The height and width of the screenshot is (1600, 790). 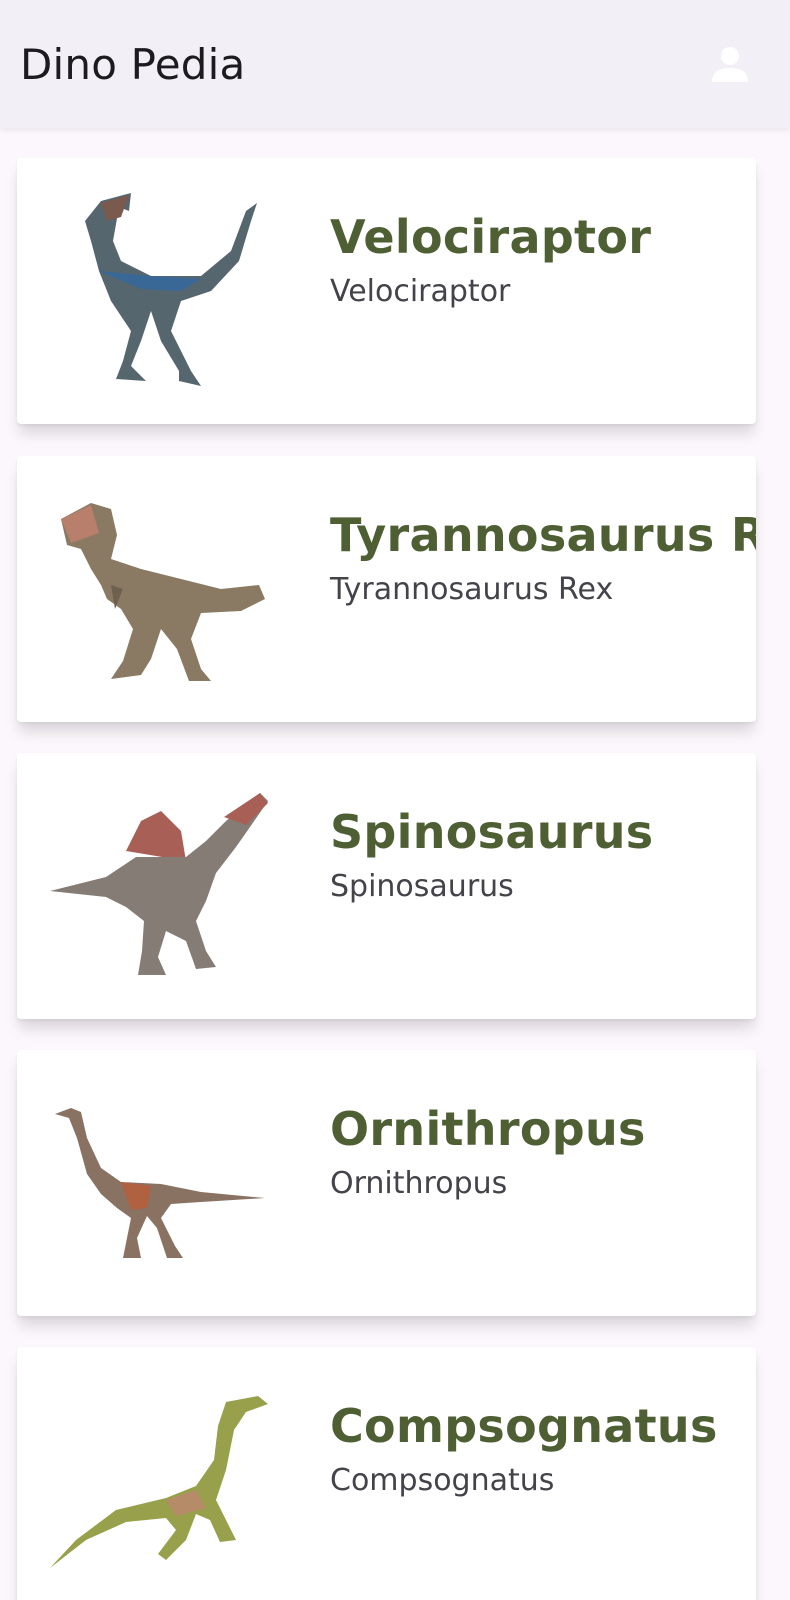 I want to click on dino-subtitle: Velociraptor, so click(x=420, y=291).